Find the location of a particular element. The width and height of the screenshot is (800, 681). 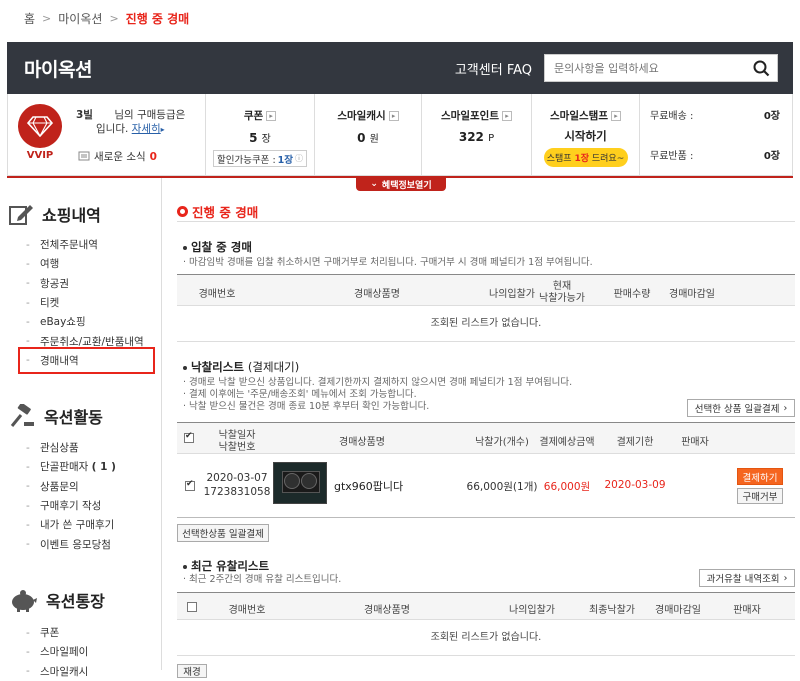

sidebar-item: - 전체주문내역 is located at coordinates (85, 244).